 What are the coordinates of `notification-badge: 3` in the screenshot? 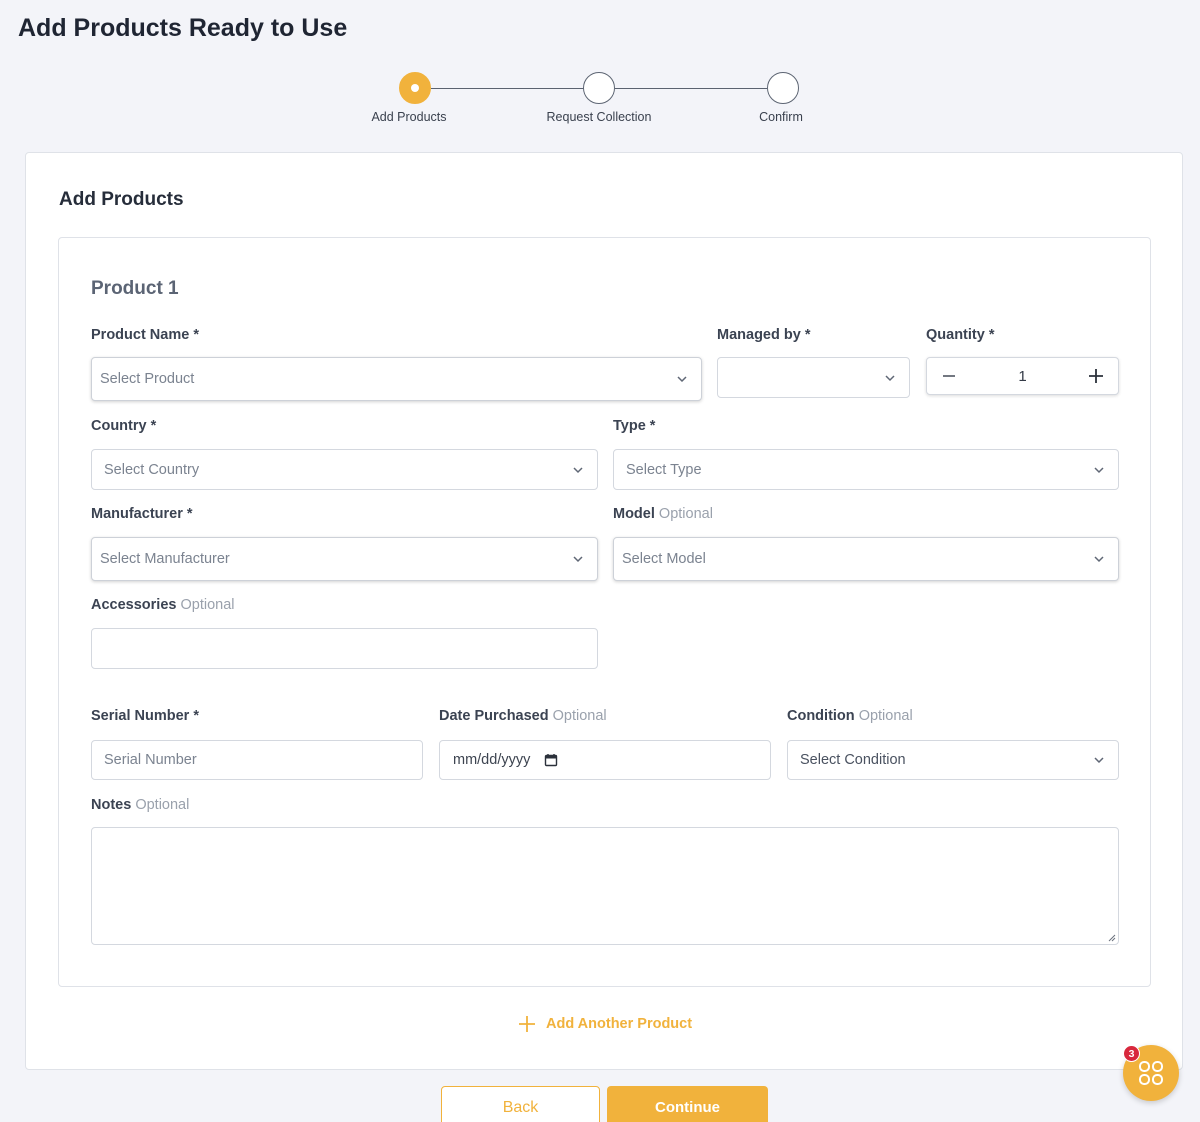 It's located at (1131, 1053).